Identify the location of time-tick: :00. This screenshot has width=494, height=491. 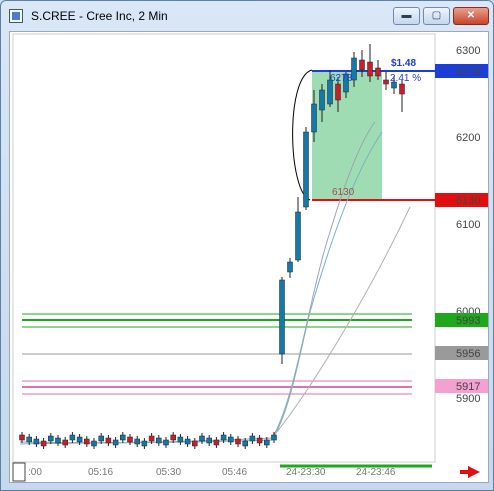
(35, 472).